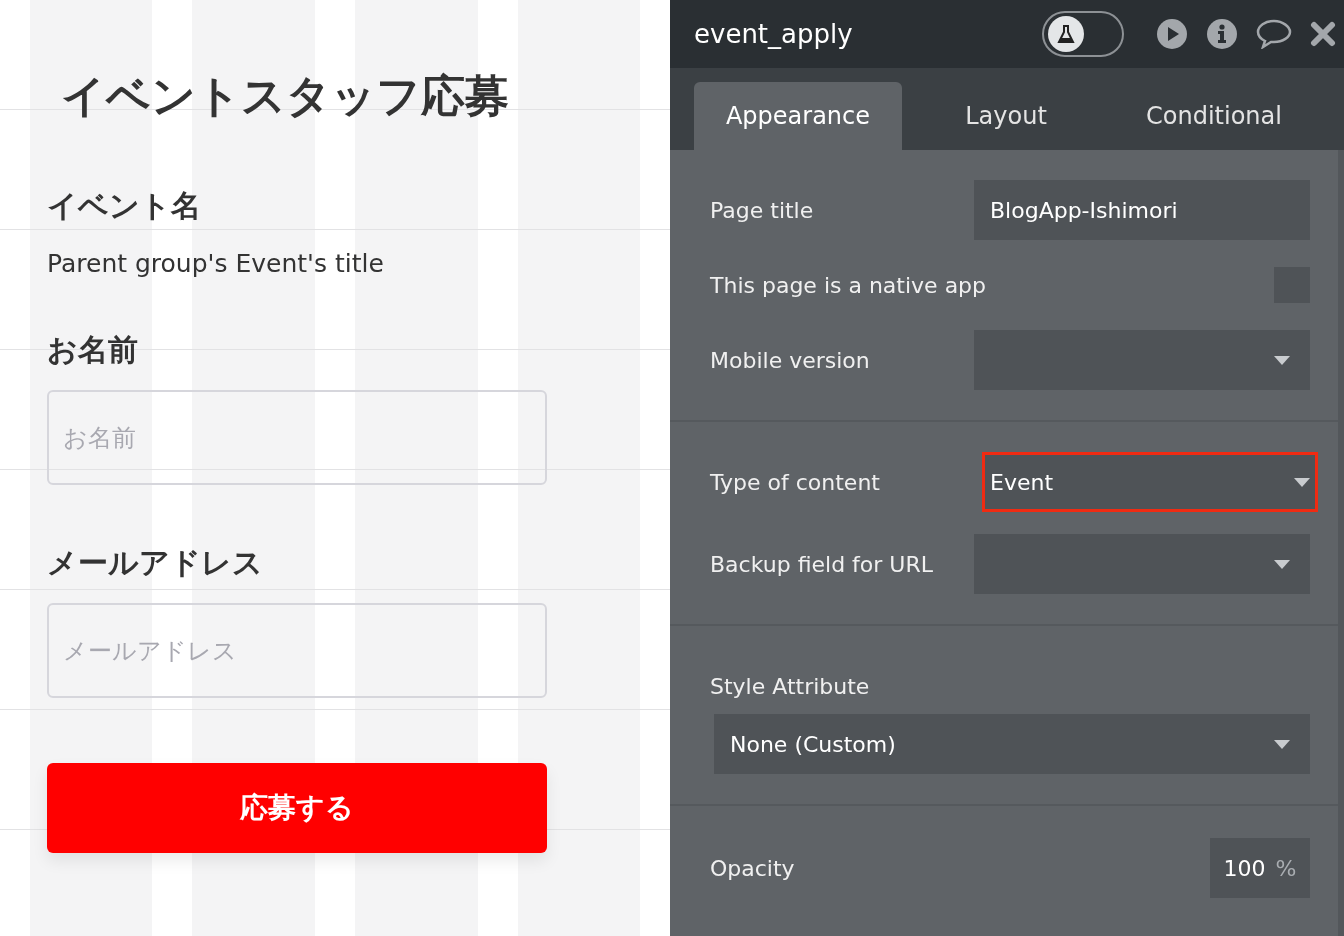  I want to click on property-label: Mobile version, so click(790, 360).